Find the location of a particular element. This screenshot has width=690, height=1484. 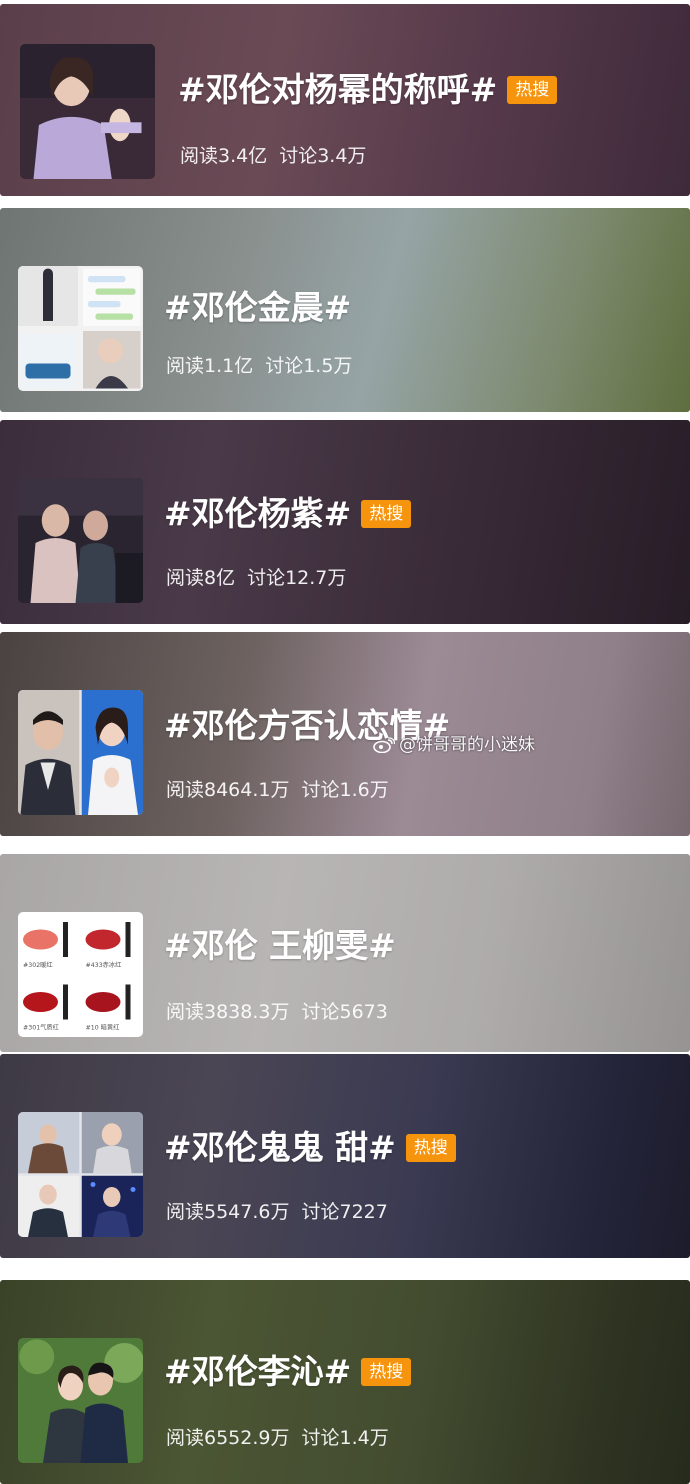

topic-title: #邓伦鬼鬼 甜# 热搜 is located at coordinates (310, 1147).